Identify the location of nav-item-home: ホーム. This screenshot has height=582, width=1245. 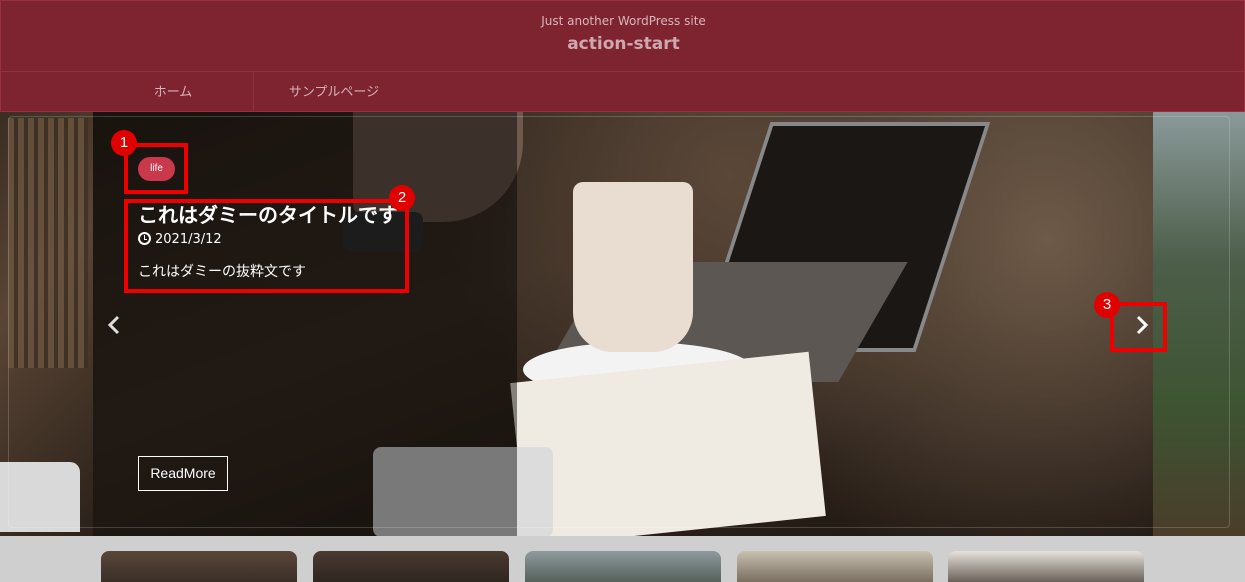
(173, 92).